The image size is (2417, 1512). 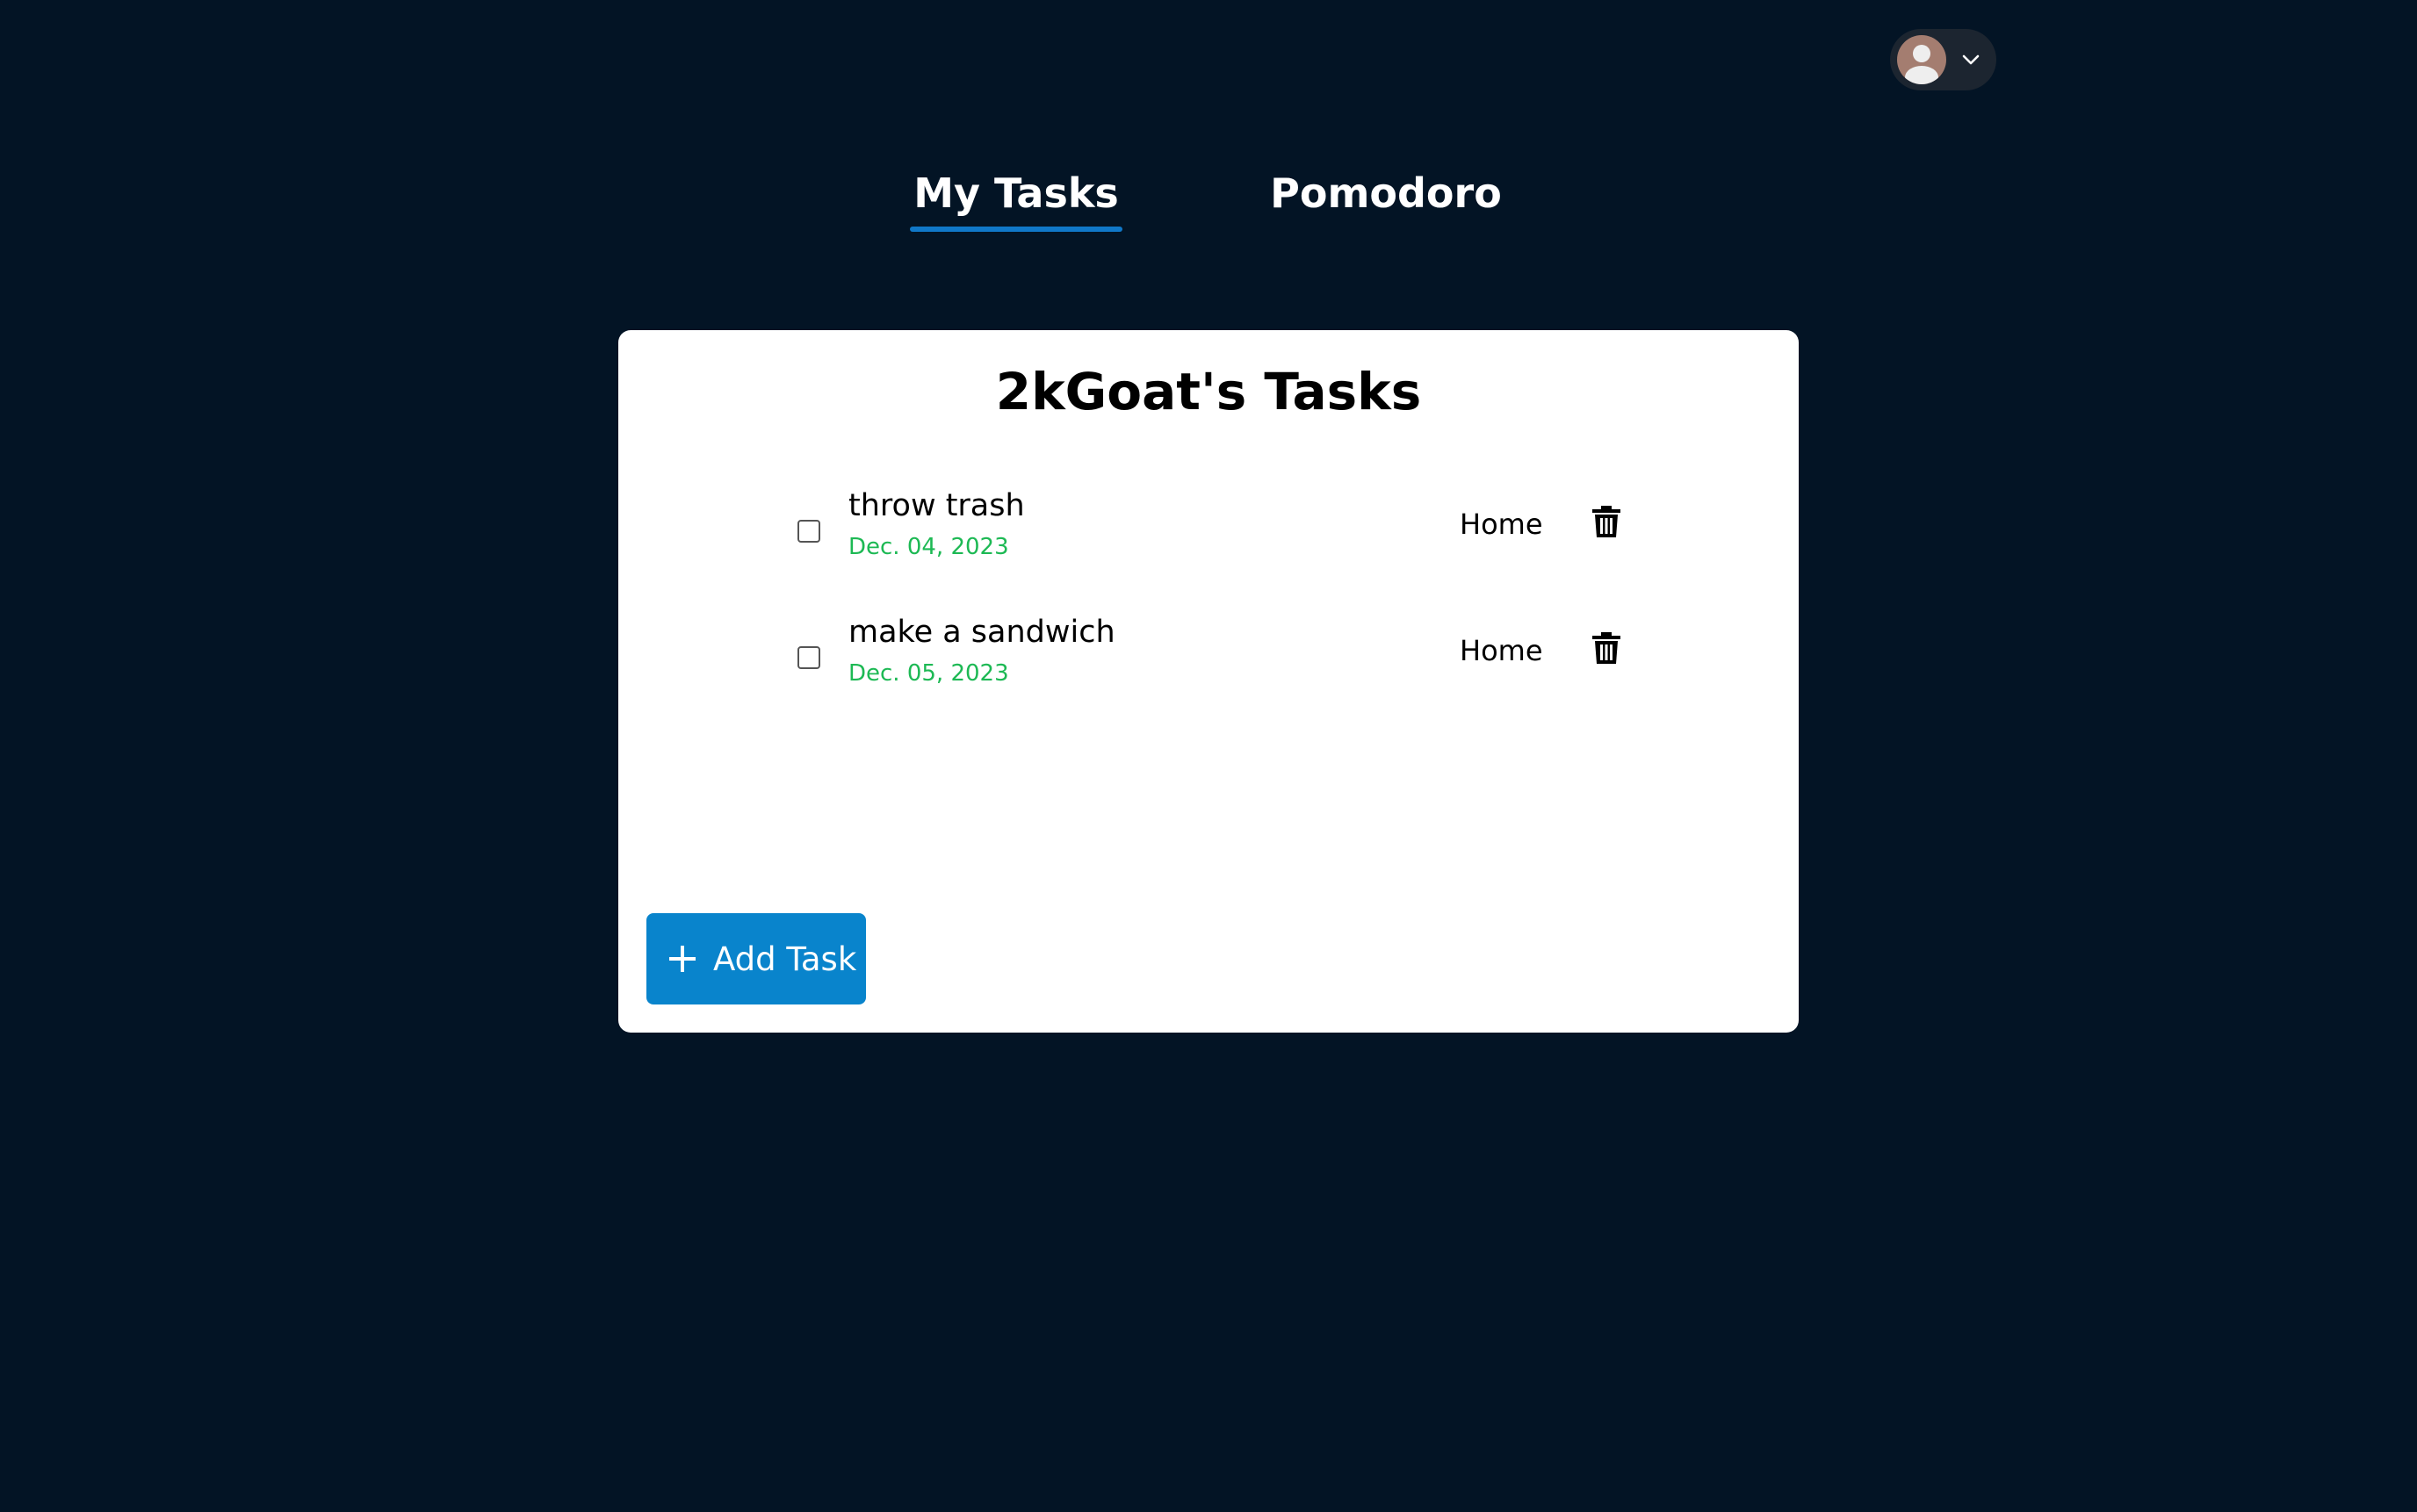 I want to click on avatar, so click(x=1921, y=59).